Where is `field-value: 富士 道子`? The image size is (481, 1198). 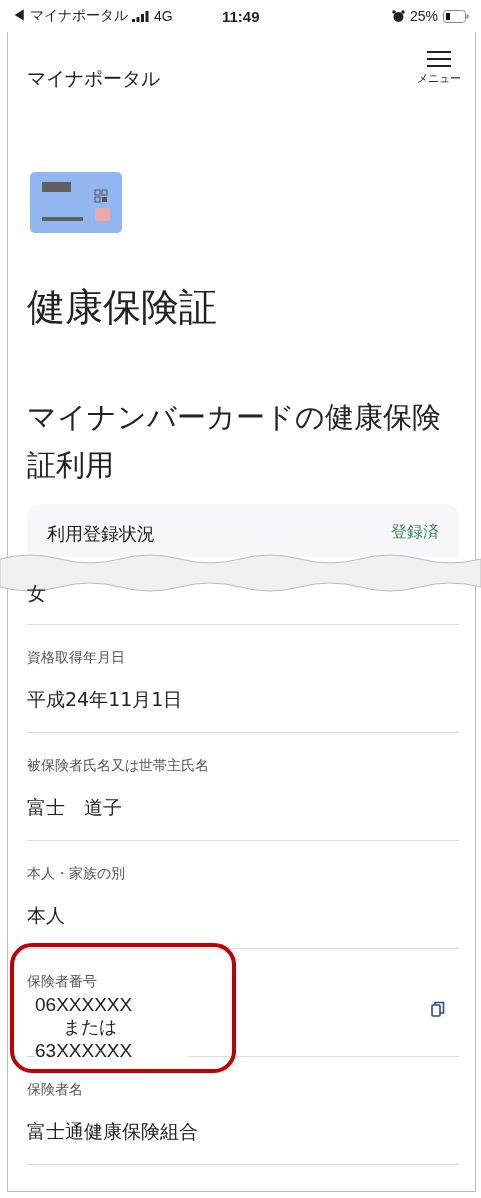 field-value: 富士 道子 is located at coordinates (74, 807).